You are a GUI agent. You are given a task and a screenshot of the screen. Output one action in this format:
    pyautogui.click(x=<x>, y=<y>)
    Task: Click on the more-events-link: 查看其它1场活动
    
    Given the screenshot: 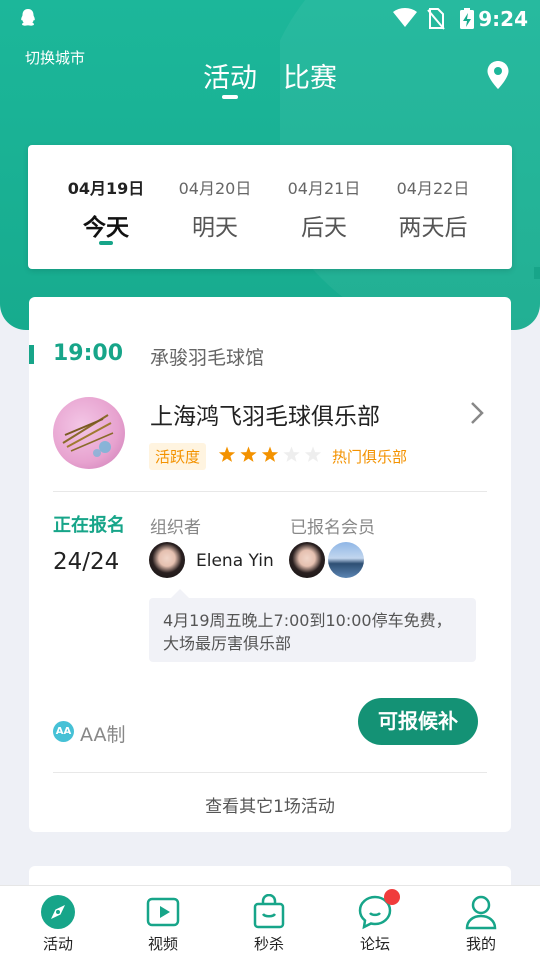 What is the action you would take?
    pyautogui.click(x=270, y=804)
    